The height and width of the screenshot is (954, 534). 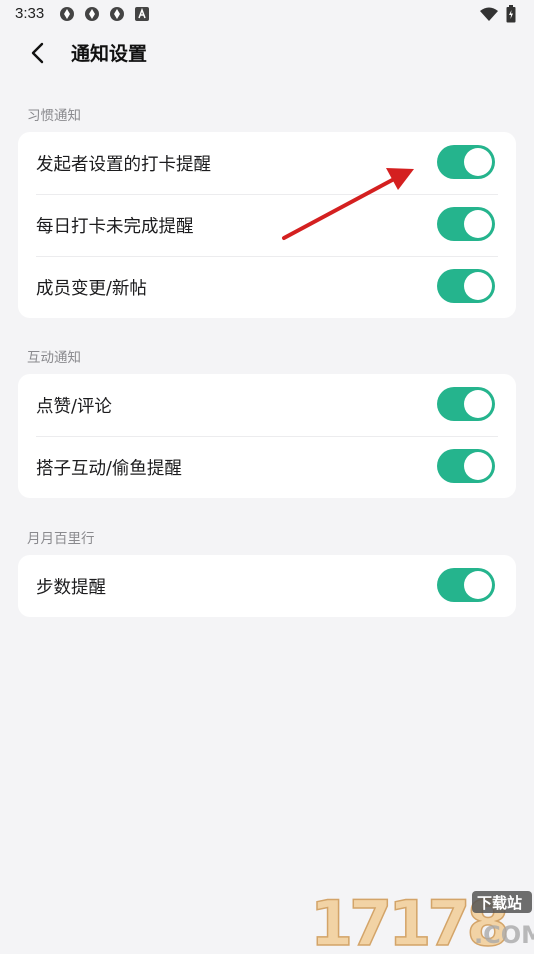 What do you see at coordinates (123, 165) in the screenshot?
I see `setting-label: 发起者设置的打卡提醒` at bounding box center [123, 165].